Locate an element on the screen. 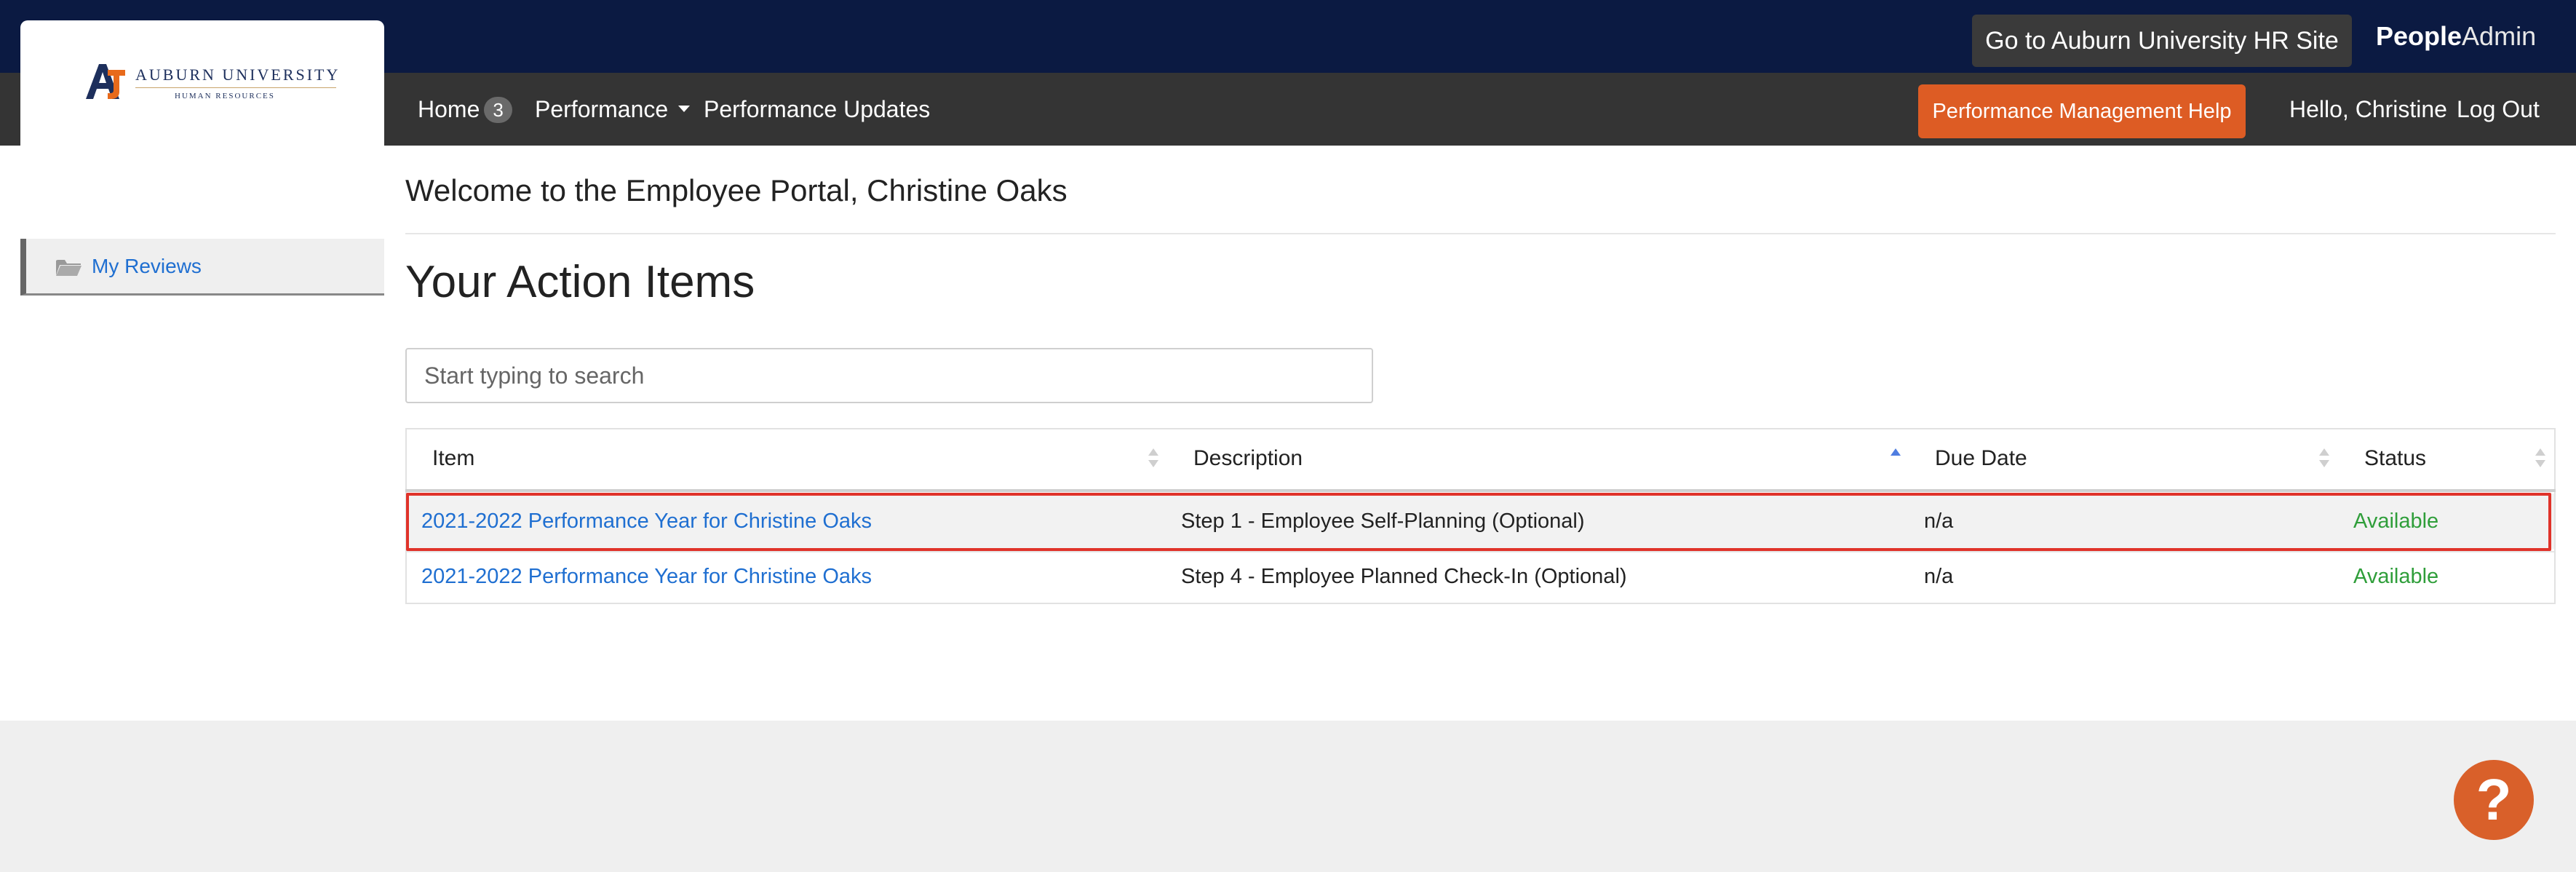 This screenshot has width=2576, height=872. hr-site-button: Go to Auburn University HR Site is located at coordinates (2162, 41).